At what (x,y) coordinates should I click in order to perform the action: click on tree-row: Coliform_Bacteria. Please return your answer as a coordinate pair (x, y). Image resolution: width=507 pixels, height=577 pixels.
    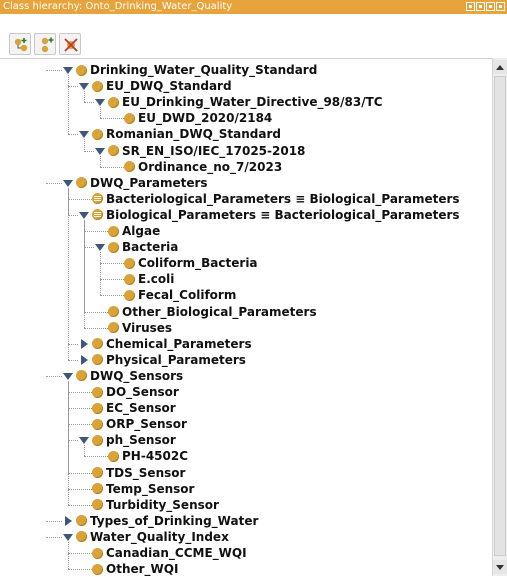
    Looking at the image, I should click on (191, 263).